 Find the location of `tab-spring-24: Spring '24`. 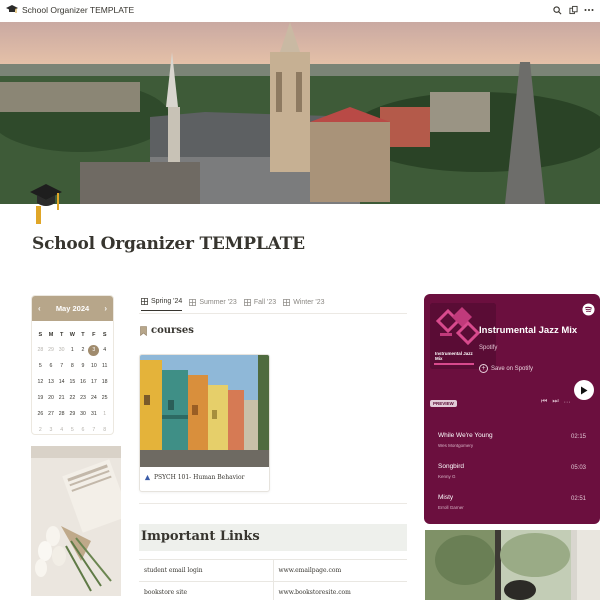

tab-spring-24: Spring '24 is located at coordinates (162, 304).